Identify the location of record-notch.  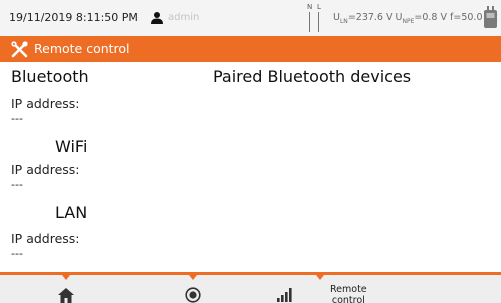
(193, 277).